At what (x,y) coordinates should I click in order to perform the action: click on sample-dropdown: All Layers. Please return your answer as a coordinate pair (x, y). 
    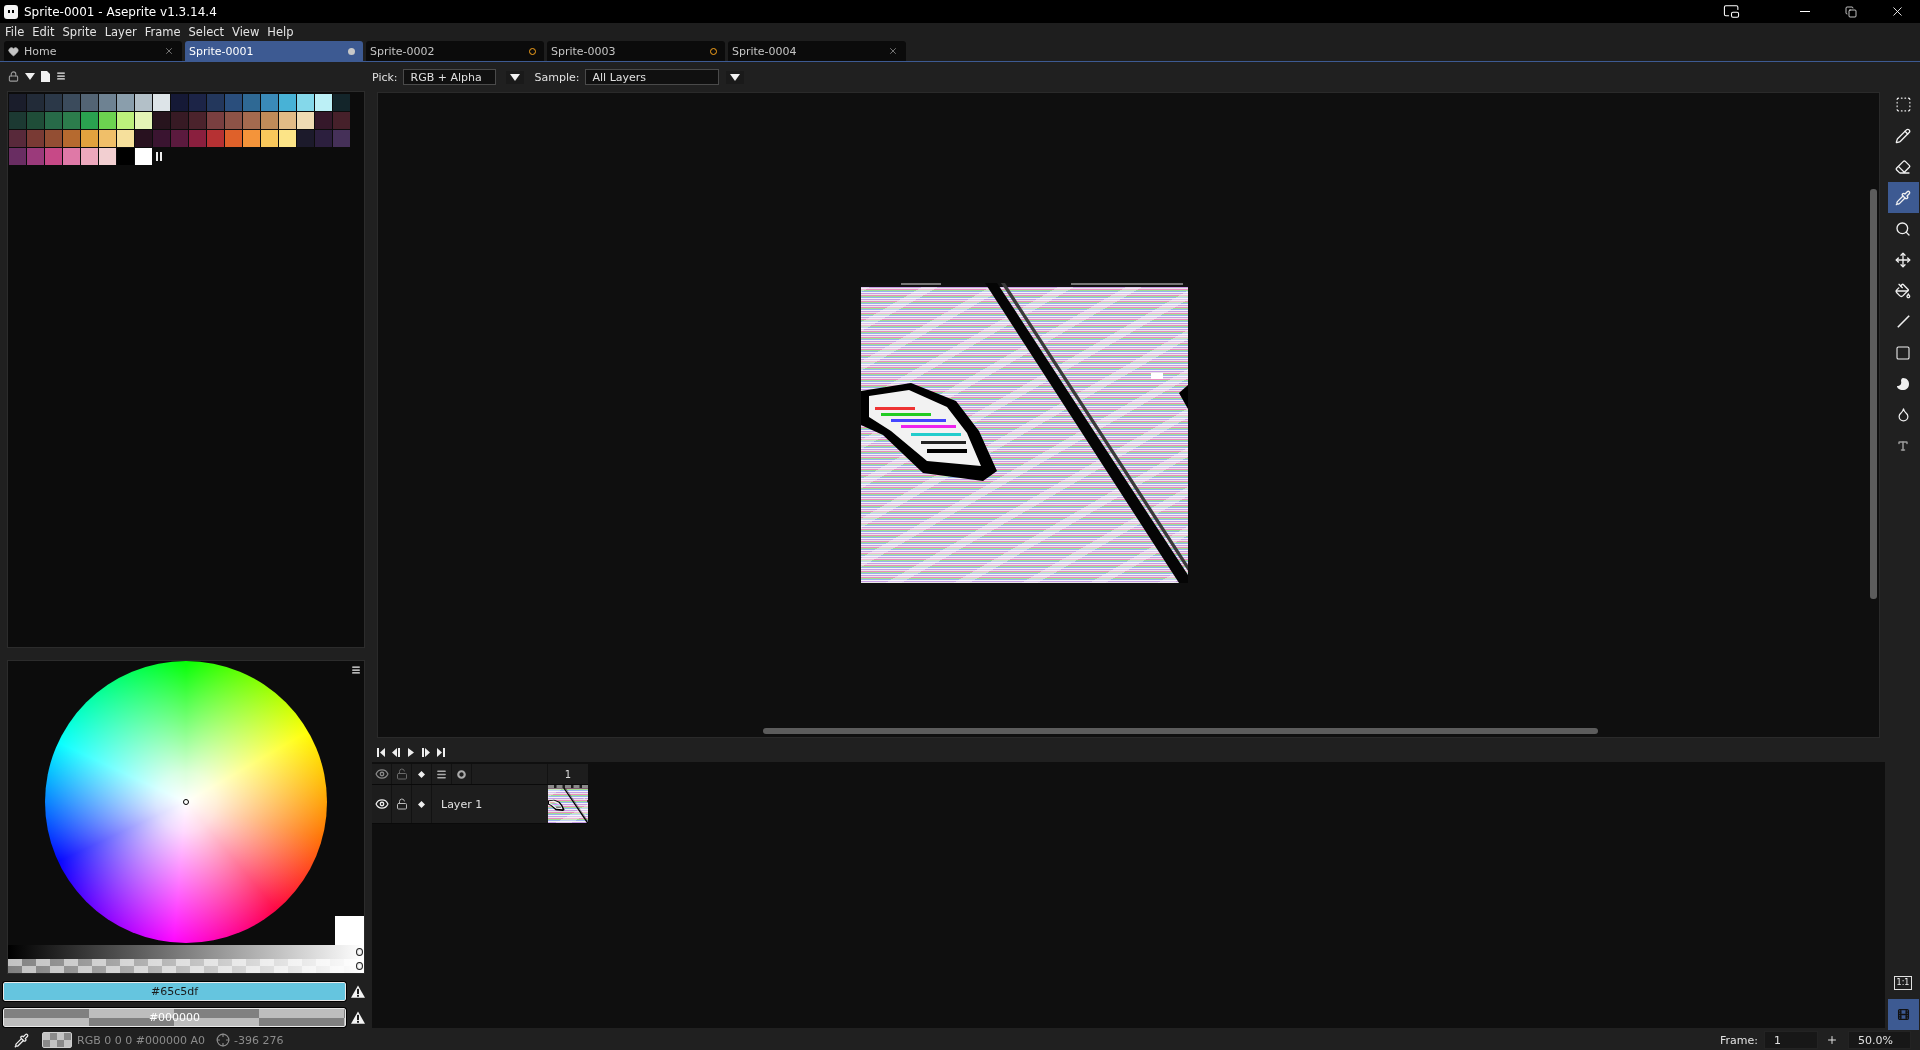
    Looking at the image, I should click on (651, 77).